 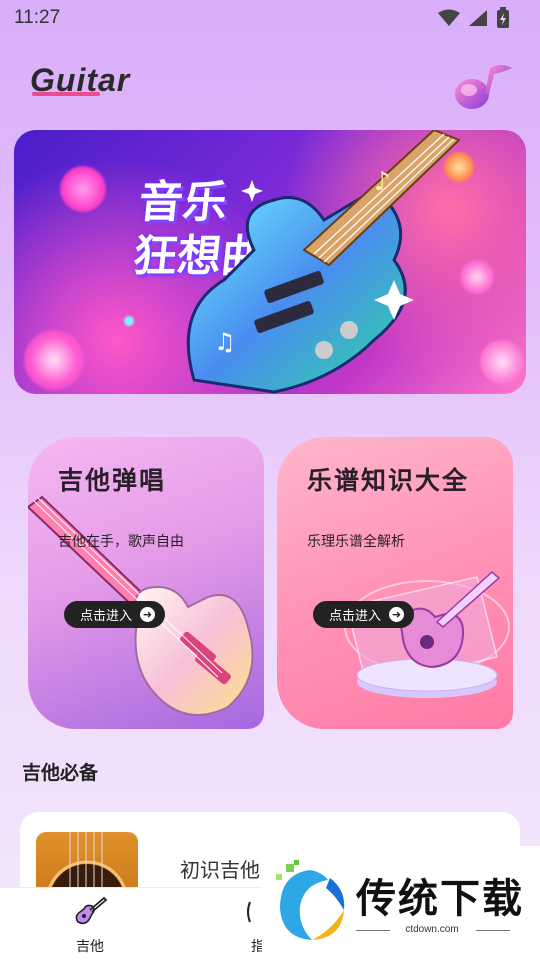 I want to click on guitar-icon, so click(x=91, y=910).